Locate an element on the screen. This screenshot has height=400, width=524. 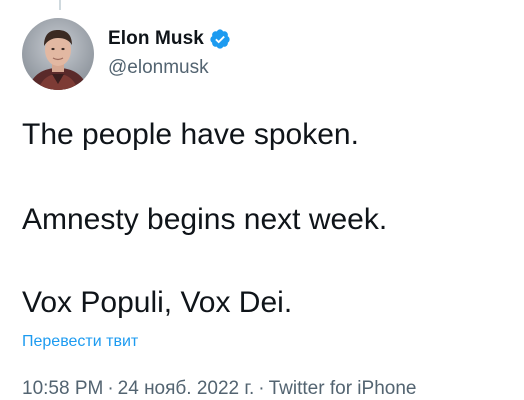
tweet-line: Vox Populi, Vox Dei. is located at coordinates (157, 302).